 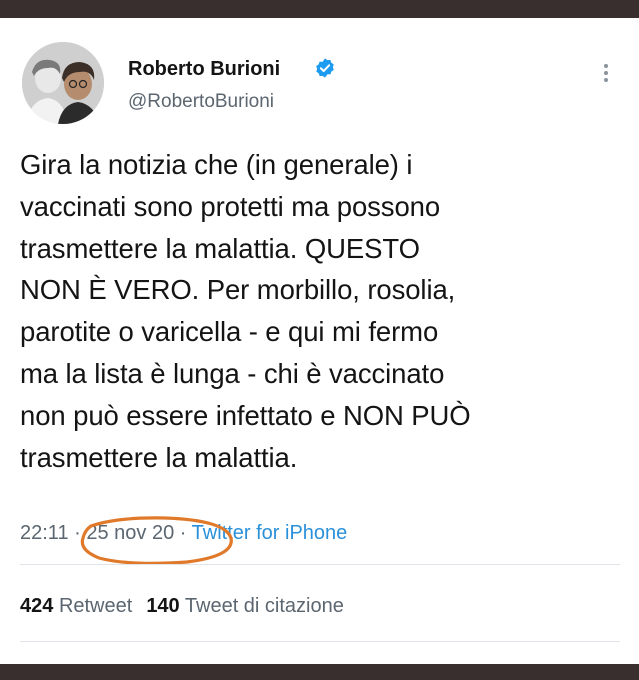 What do you see at coordinates (229, 332) in the screenshot?
I see `tweet-text-line: parotite o varicella - e qui mi fermo` at bounding box center [229, 332].